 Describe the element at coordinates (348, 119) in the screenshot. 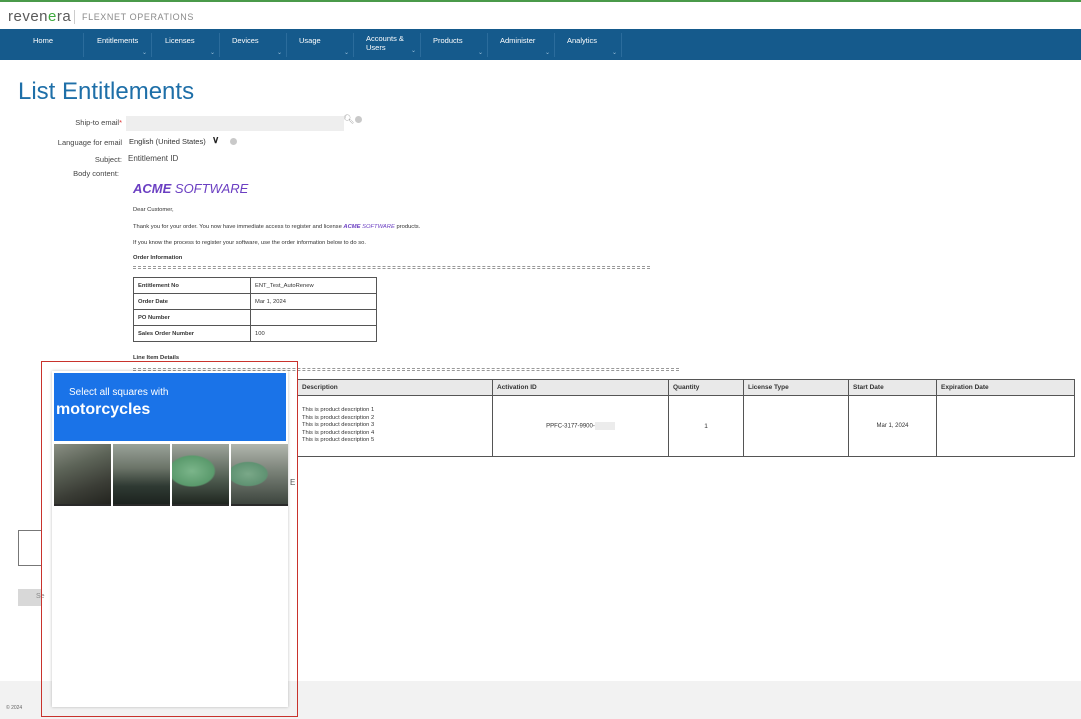

I see `search-icon: 🔍︎` at that location.